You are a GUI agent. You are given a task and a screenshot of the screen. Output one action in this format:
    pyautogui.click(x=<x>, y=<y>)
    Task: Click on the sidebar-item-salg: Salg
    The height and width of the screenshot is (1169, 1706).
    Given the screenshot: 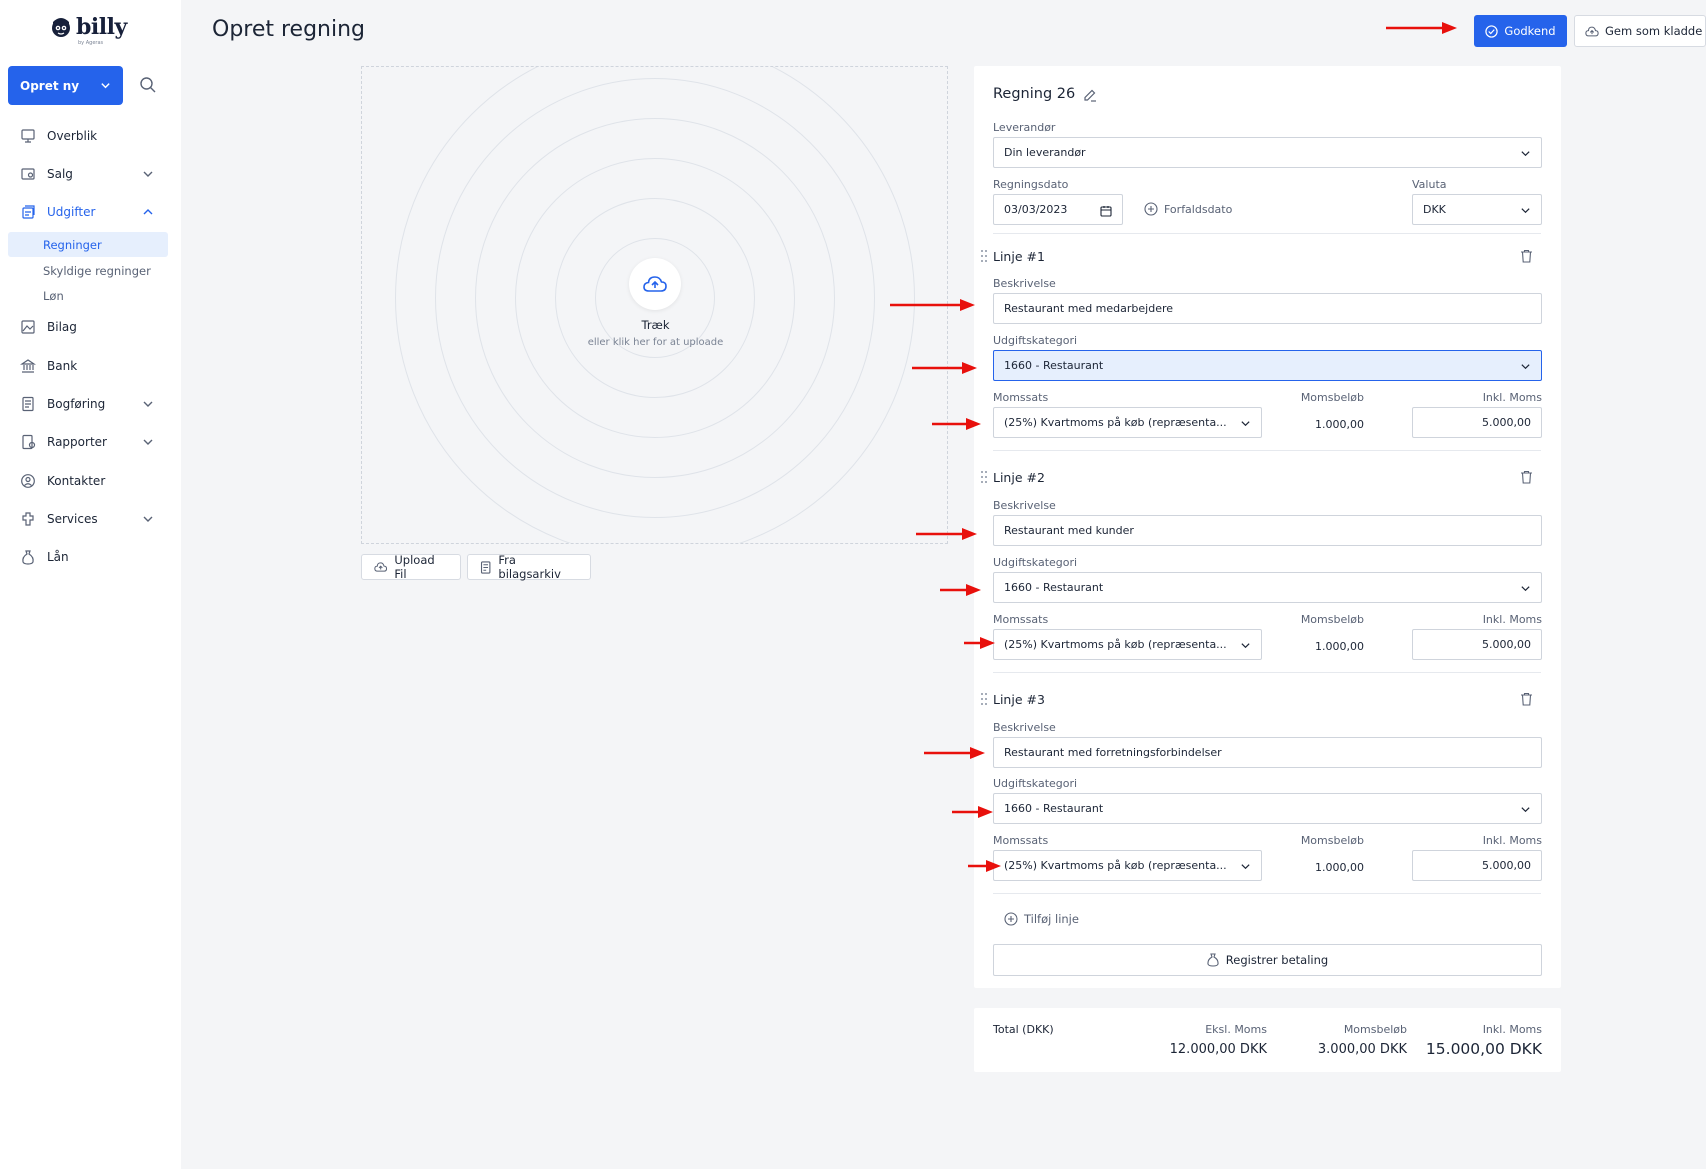 What is the action you would take?
    pyautogui.click(x=88, y=174)
    